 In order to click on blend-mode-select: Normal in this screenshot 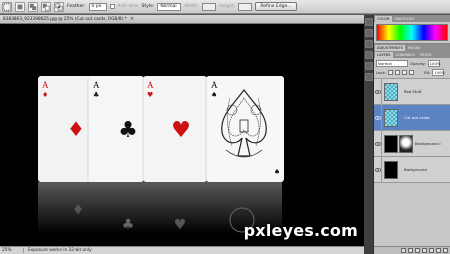, I will do `click(392, 63)`.